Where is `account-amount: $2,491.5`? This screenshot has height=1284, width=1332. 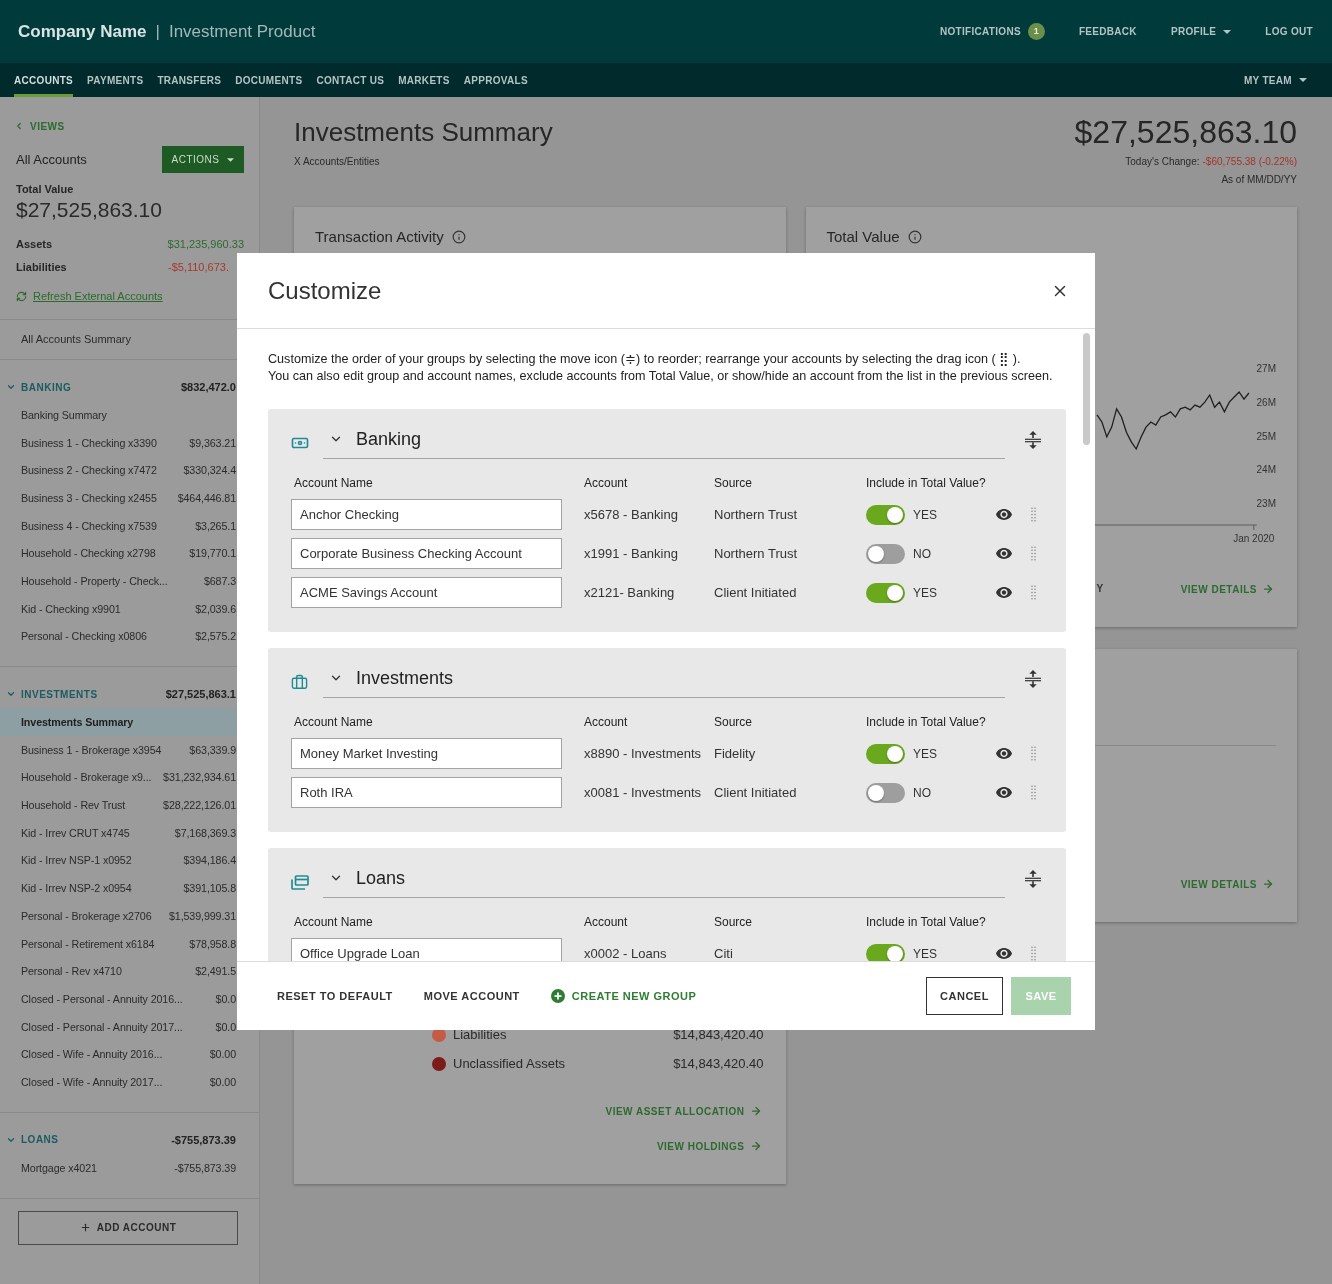
account-amount: $2,491.5 is located at coordinates (215, 972).